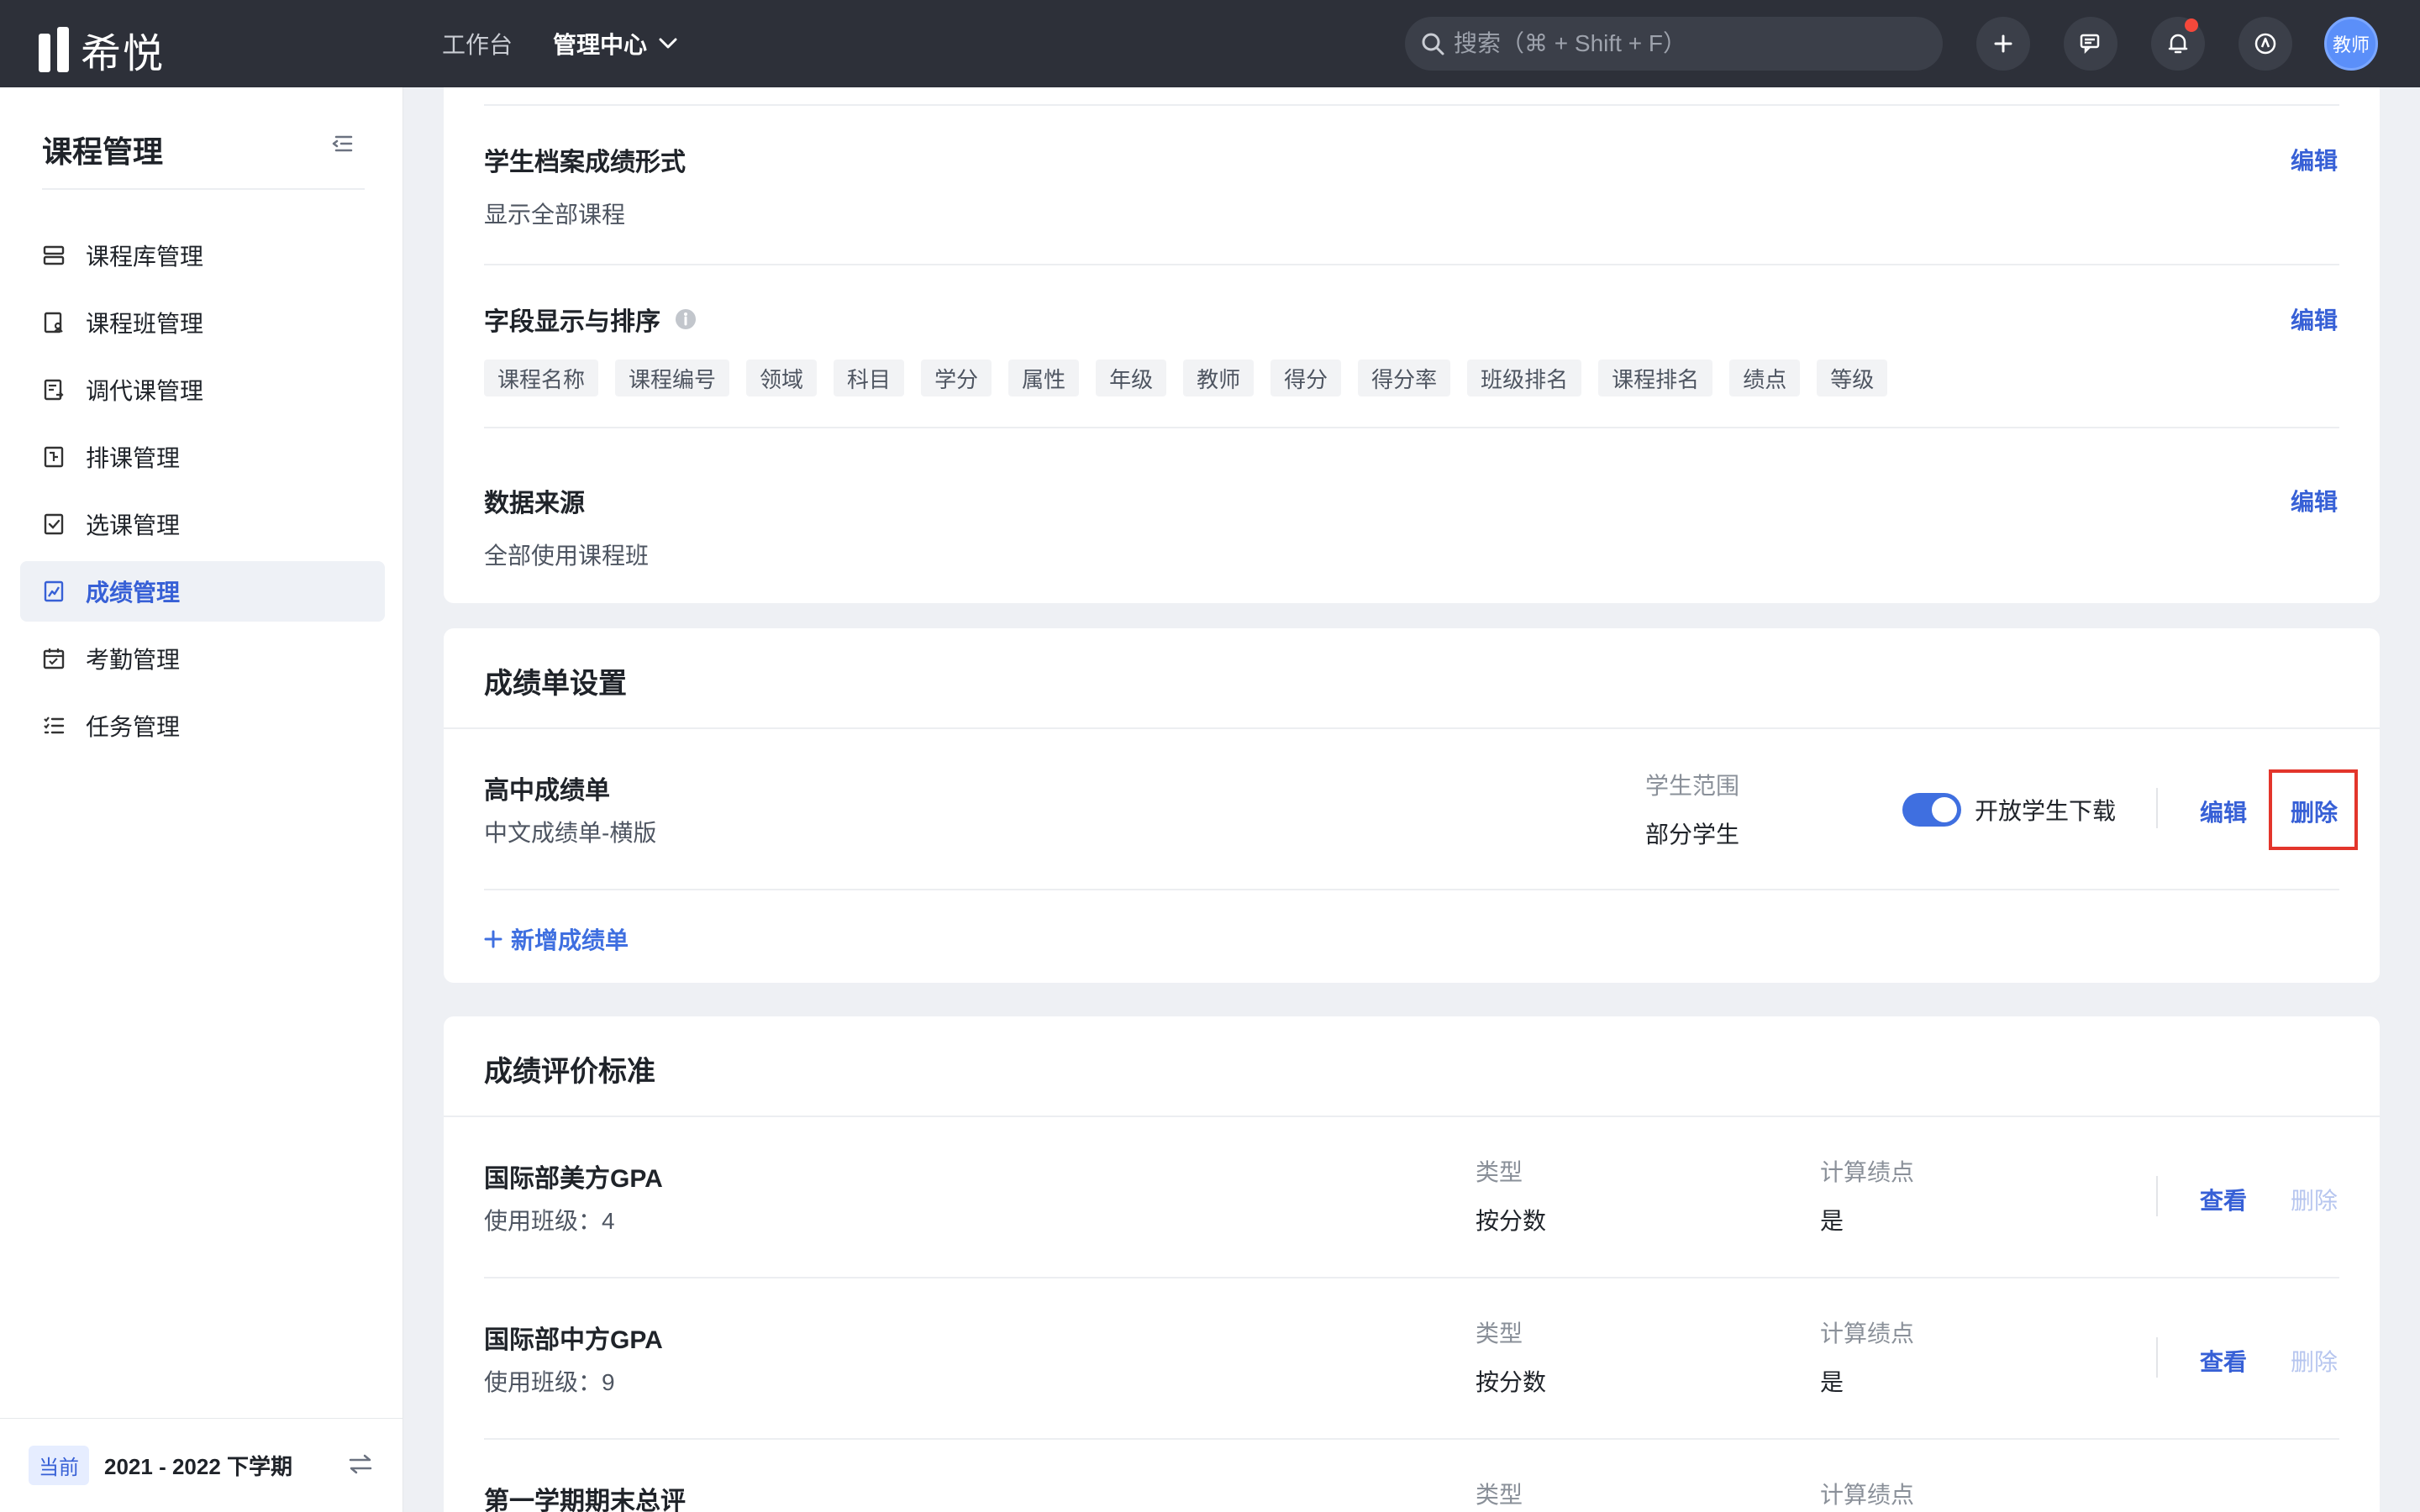 The width and height of the screenshot is (2420, 1512). Describe the element at coordinates (1525, 378) in the screenshot. I see `field-tag: 班级排名` at that location.